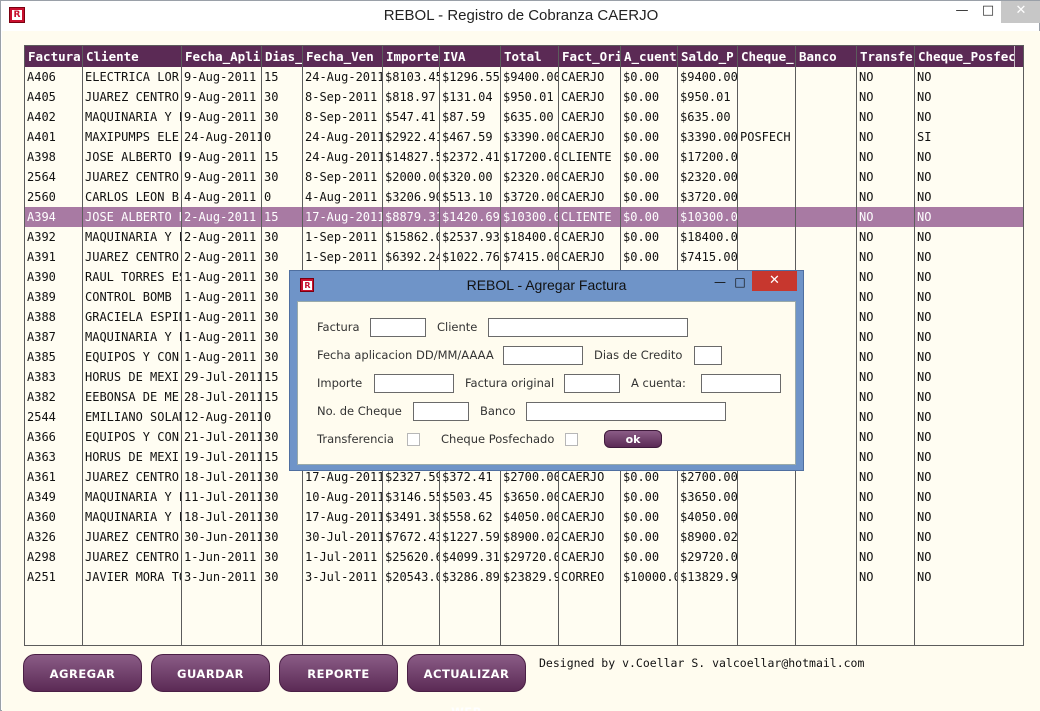 The height and width of the screenshot is (711, 1040). Describe the element at coordinates (546, 284) in the screenshot. I see `dialog-title-bar: R REBOL - Agregar Factura — □ ✕` at that location.